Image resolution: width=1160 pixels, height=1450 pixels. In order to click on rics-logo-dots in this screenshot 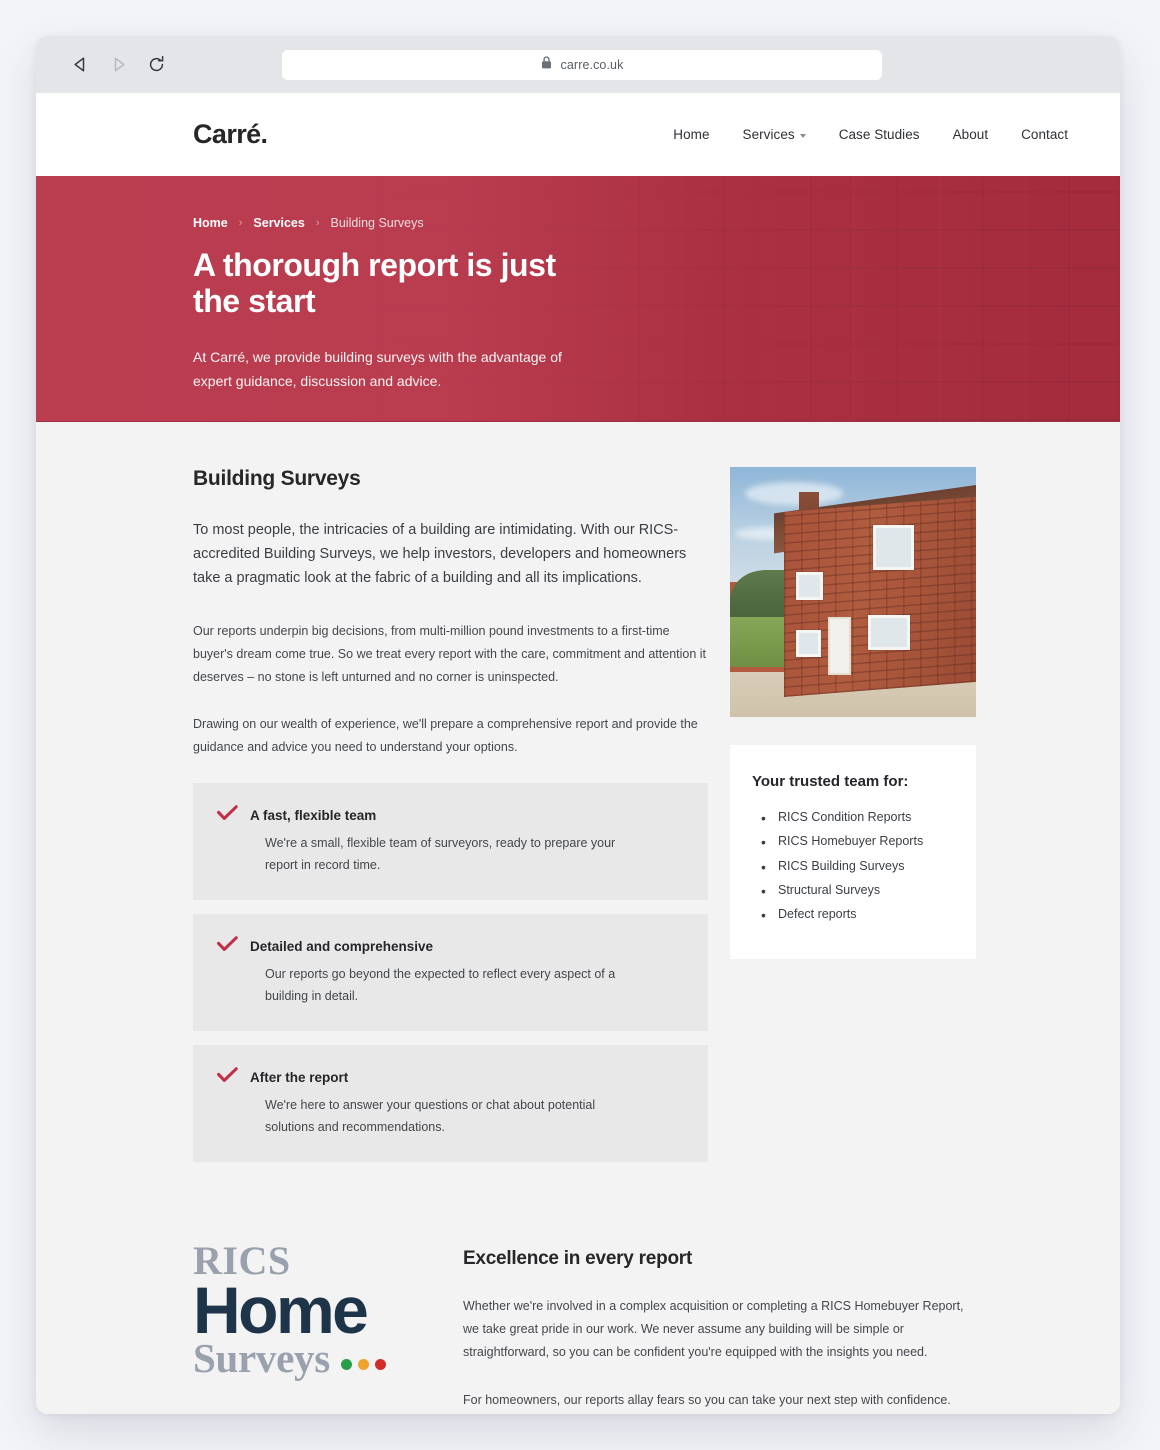, I will do `click(363, 1369)`.